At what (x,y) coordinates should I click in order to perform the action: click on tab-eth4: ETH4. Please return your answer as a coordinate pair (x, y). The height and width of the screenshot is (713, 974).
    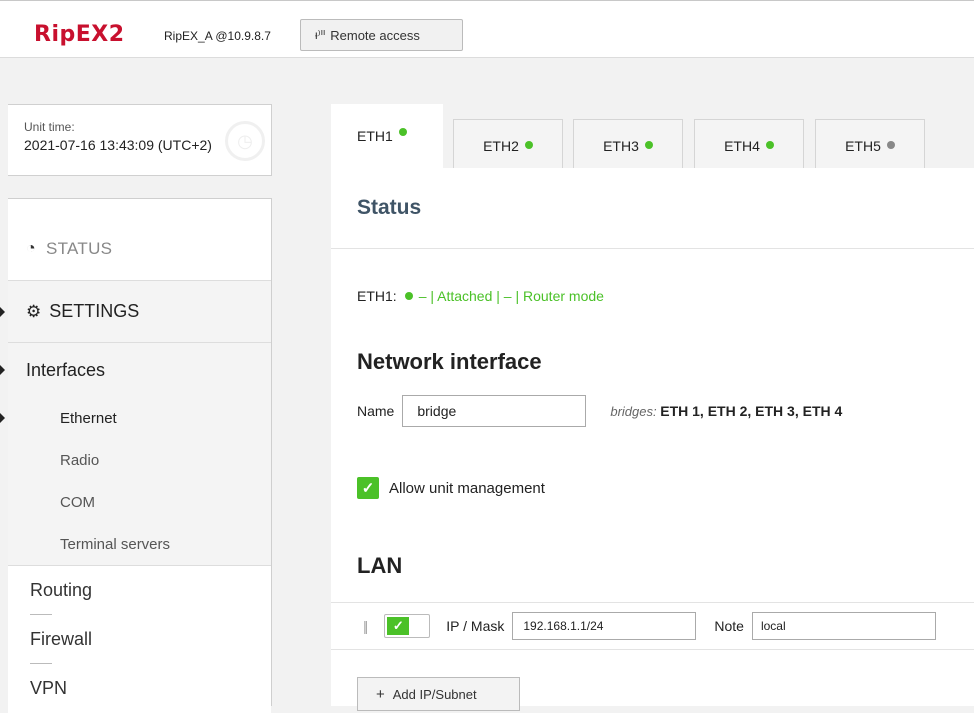
    Looking at the image, I should click on (749, 144).